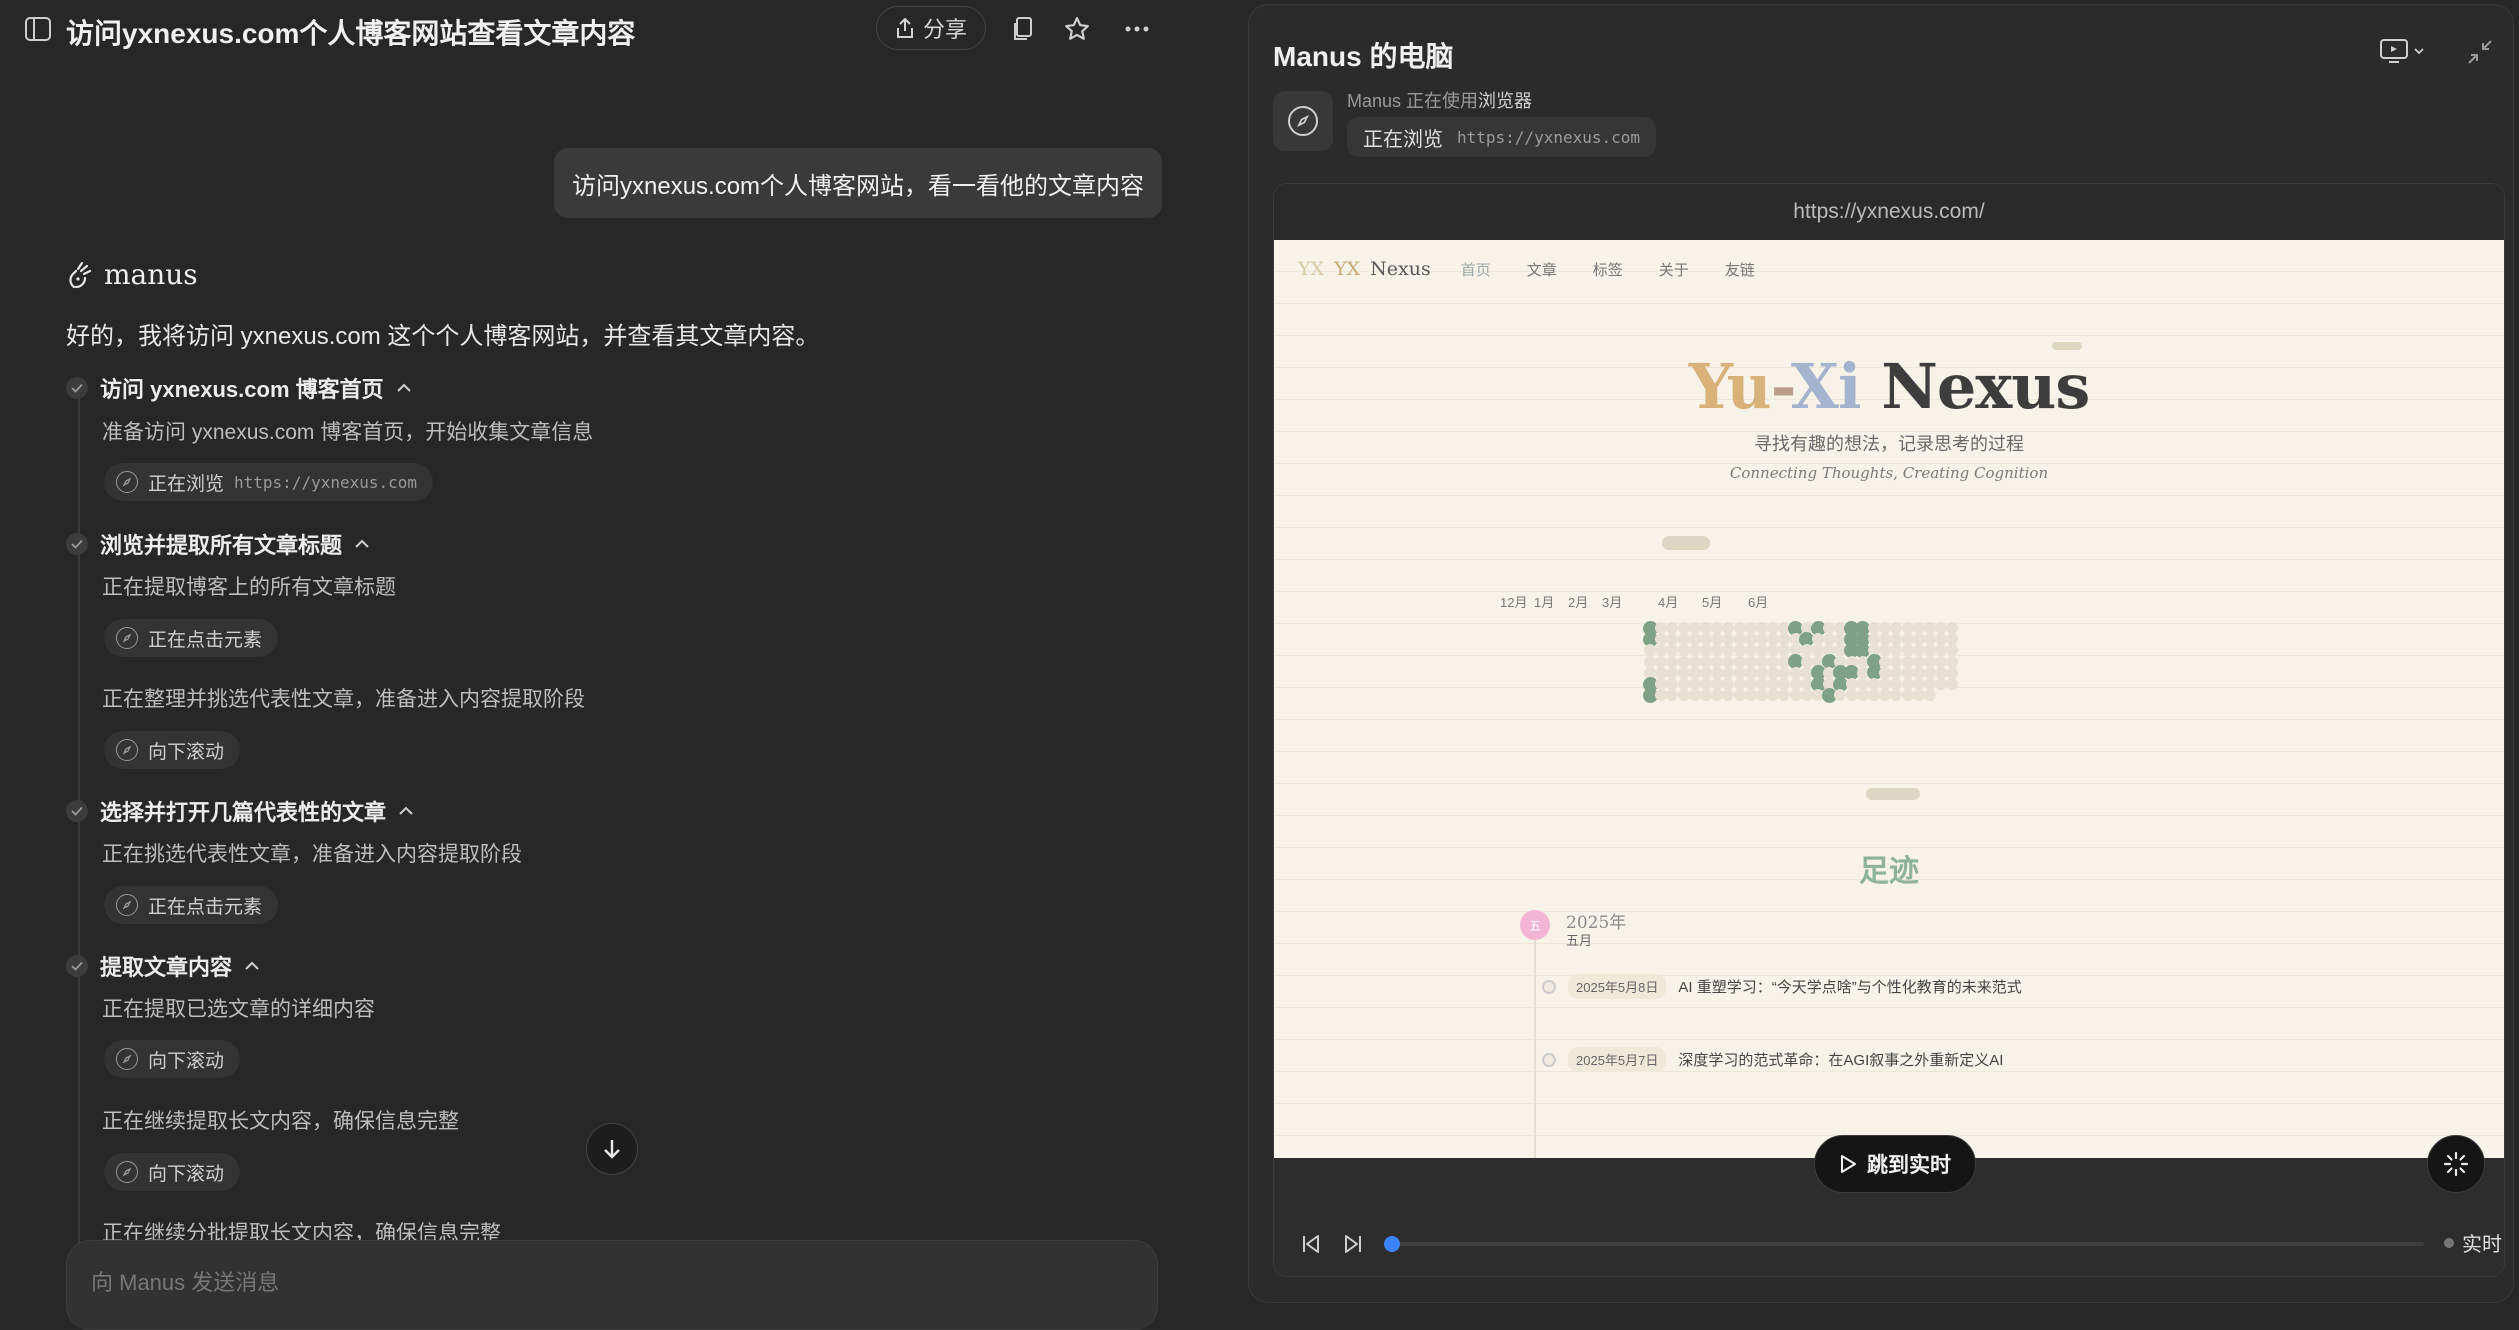 The image size is (2519, 1330). I want to click on nav-friends: 友链, so click(1740, 269).